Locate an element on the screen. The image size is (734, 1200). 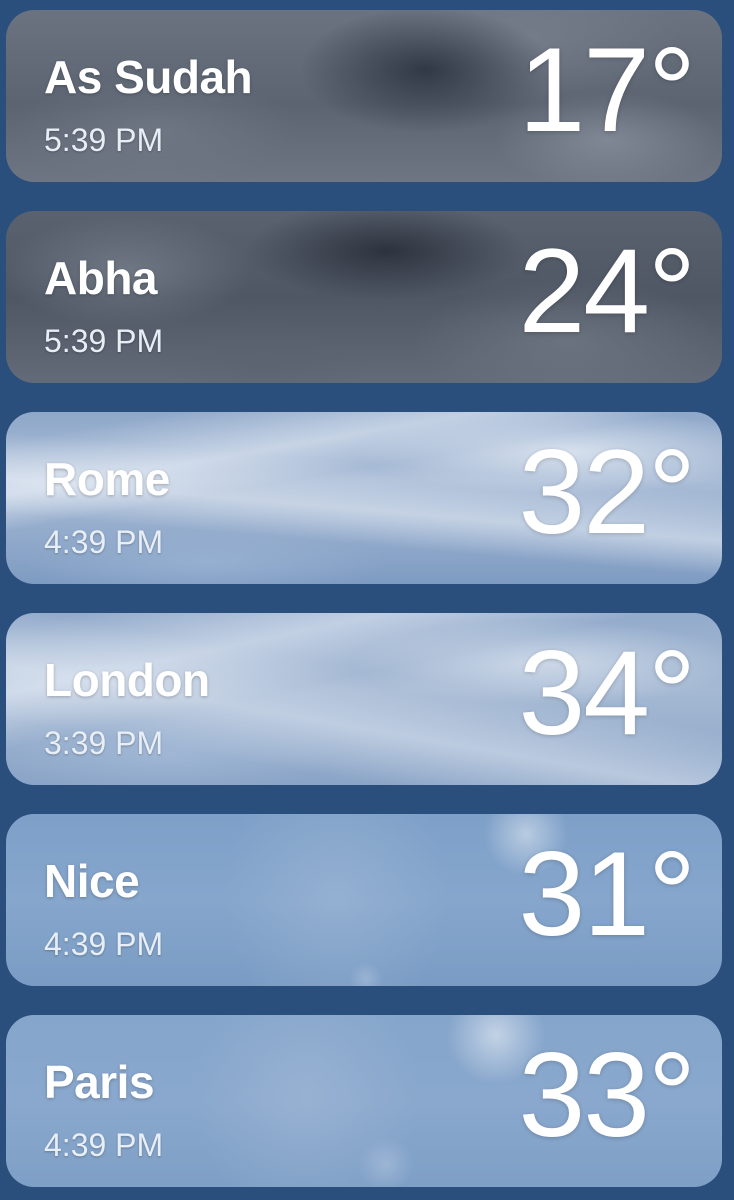
temperature: 17° is located at coordinates (607, 90).